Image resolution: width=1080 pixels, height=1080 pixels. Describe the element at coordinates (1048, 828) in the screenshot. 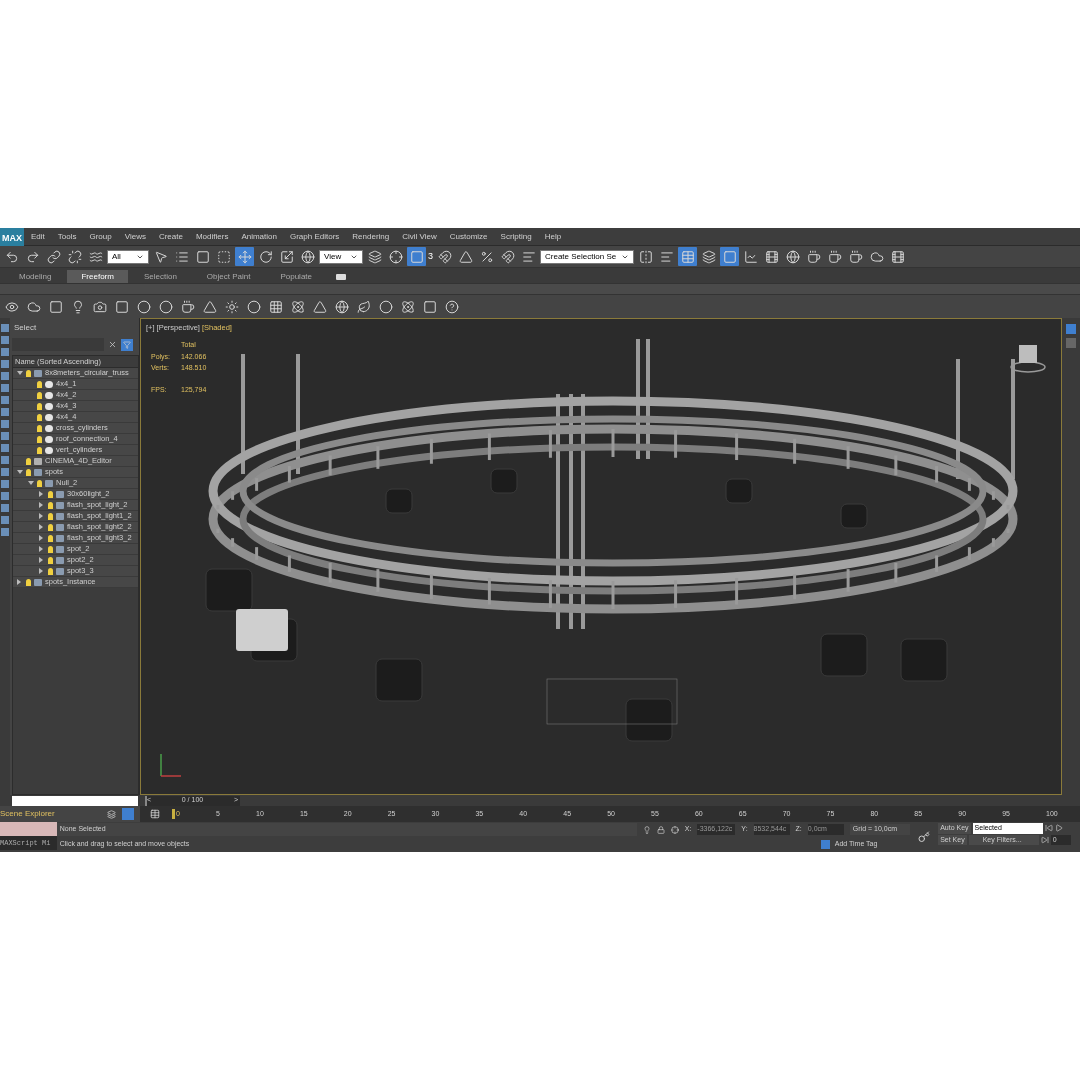

I see `go-to-start-icon` at that location.